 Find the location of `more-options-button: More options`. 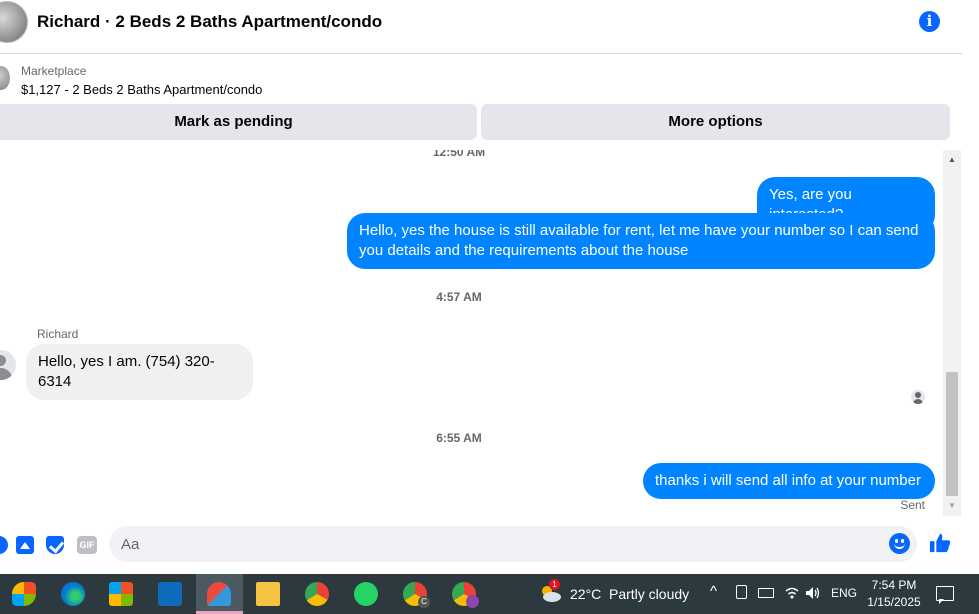

more-options-button: More options is located at coordinates (715, 122).